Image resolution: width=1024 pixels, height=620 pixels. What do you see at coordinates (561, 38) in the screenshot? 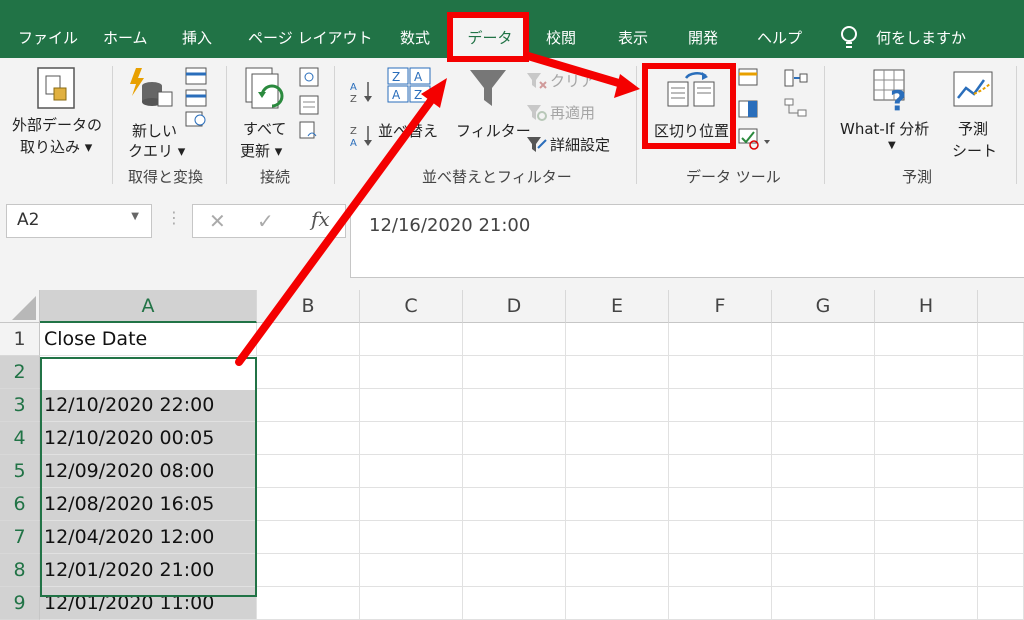
I see `tab-review: 校閲` at bounding box center [561, 38].